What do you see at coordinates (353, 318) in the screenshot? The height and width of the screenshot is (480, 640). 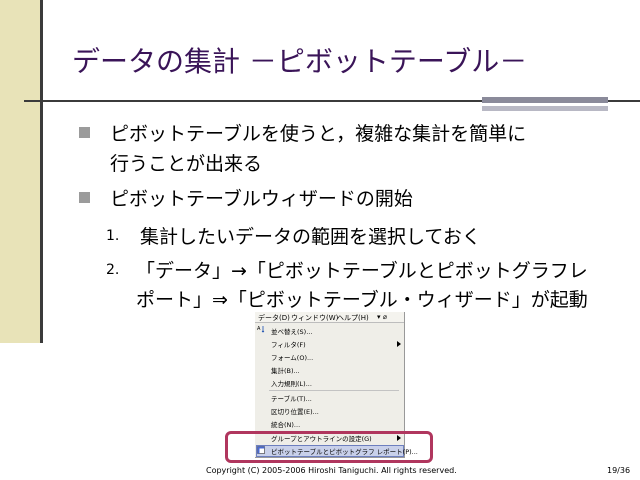 I see `menu-help: ヘルプ(H)` at bounding box center [353, 318].